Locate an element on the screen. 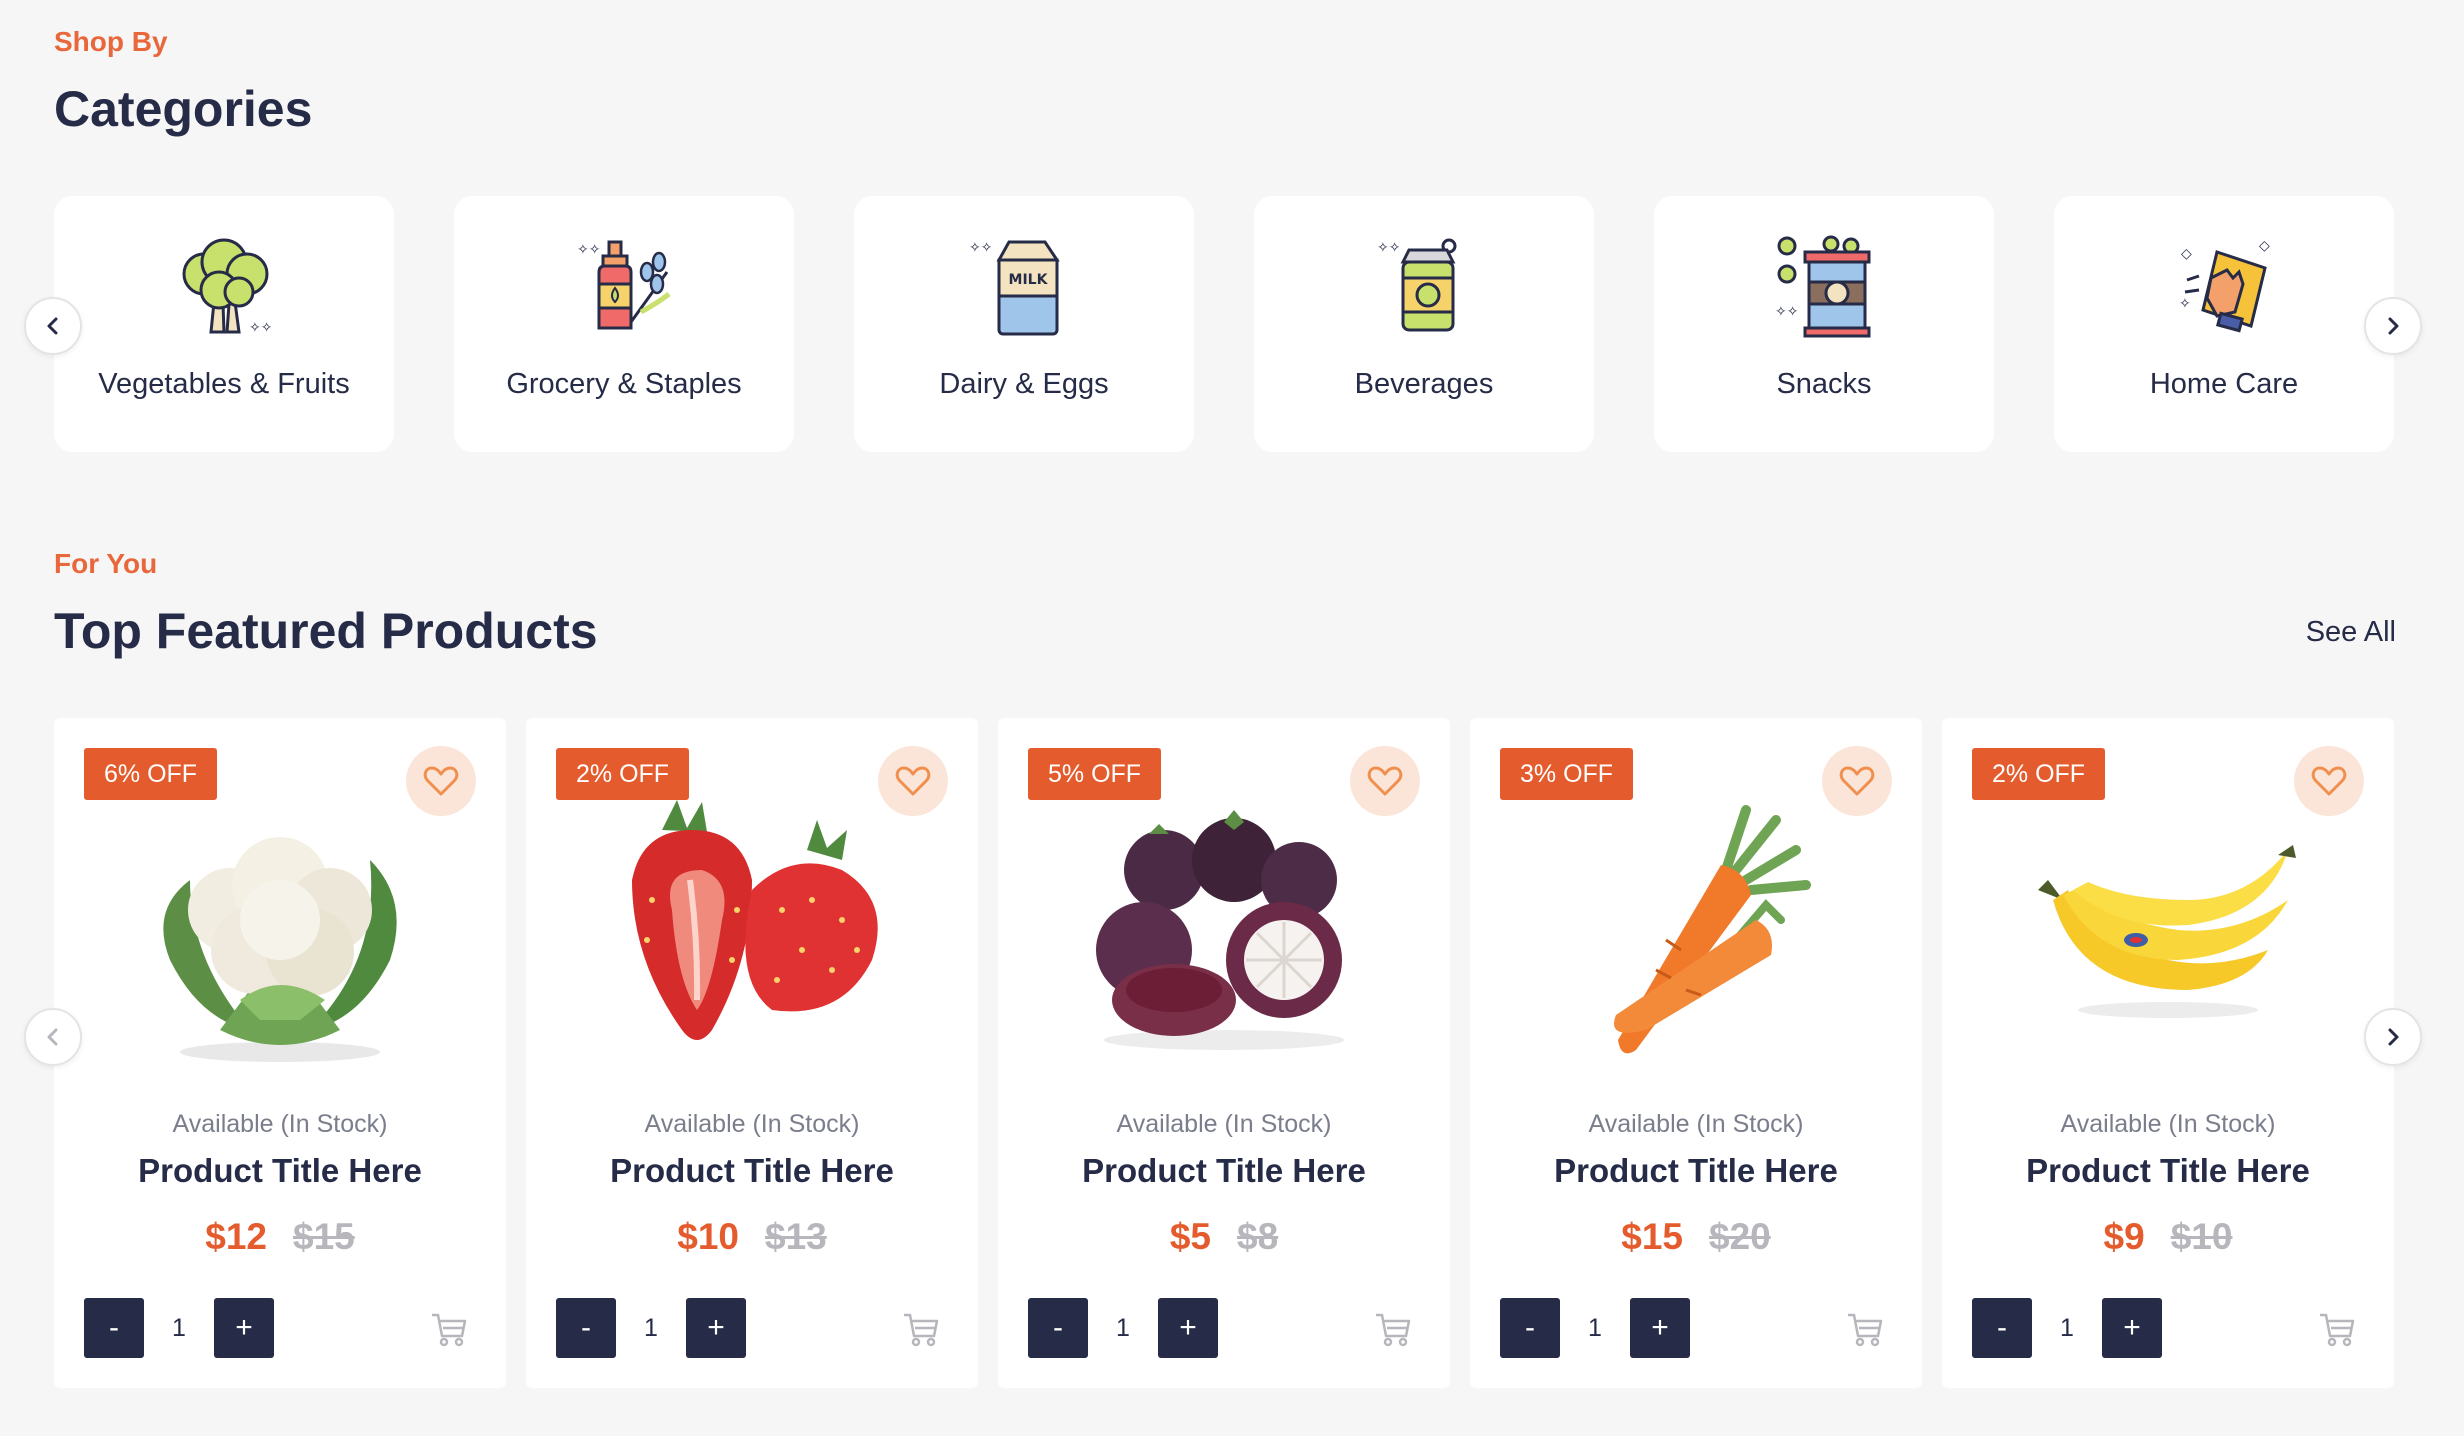  carrots-image is located at coordinates (1712, 929).